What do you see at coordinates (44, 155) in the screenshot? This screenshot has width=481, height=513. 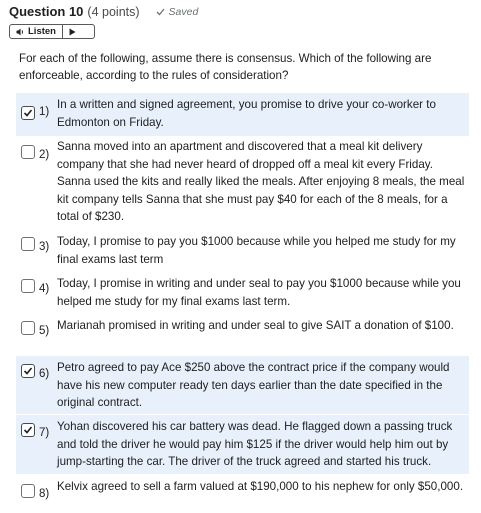 I see `option-number: 2)` at bounding box center [44, 155].